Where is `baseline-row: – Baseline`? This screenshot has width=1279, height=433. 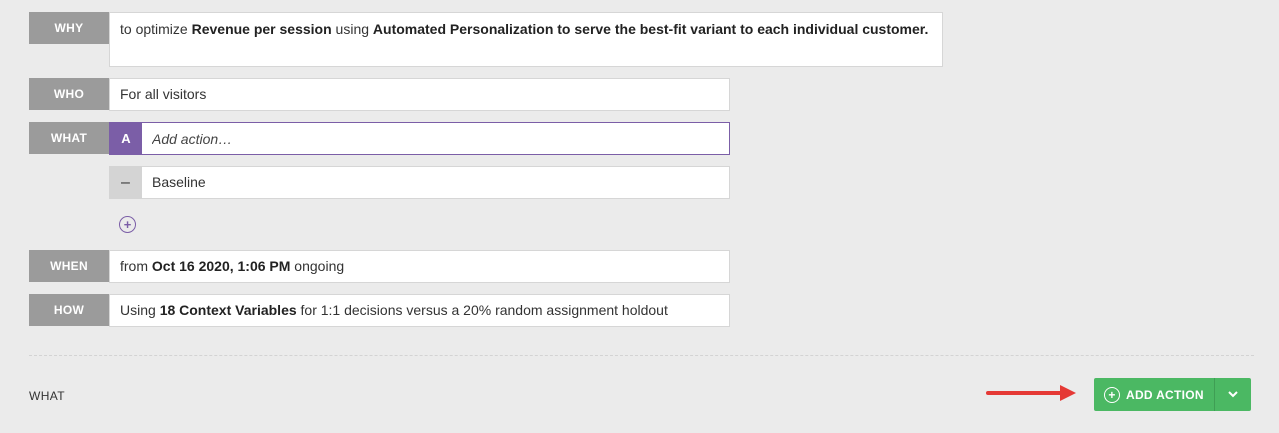
baseline-row: – Baseline is located at coordinates (419, 182).